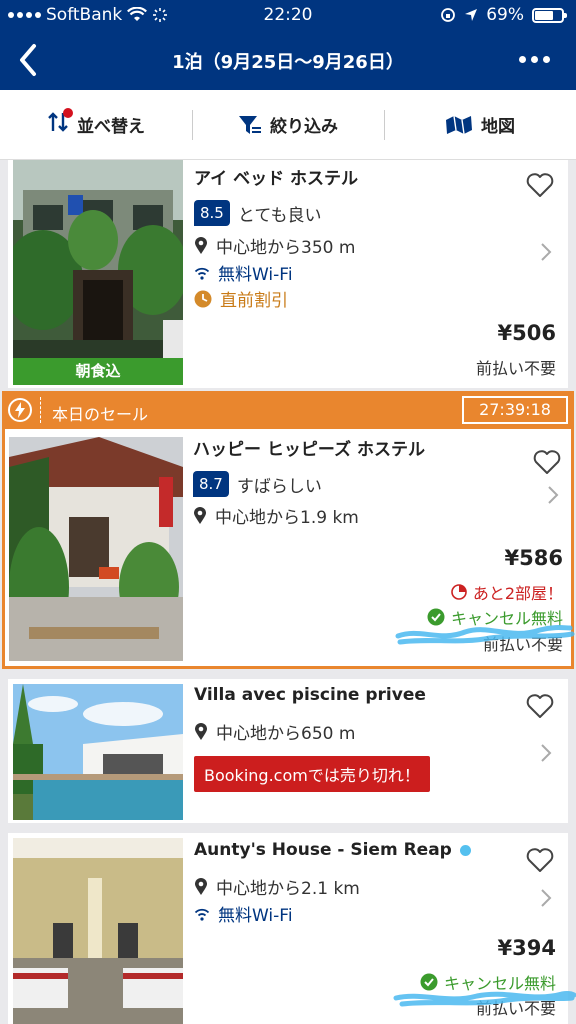 This screenshot has height=1024, width=576. What do you see at coordinates (100, 414) in the screenshot?
I see `sale-label: 本日のセール` at bounding box center [100, 414].